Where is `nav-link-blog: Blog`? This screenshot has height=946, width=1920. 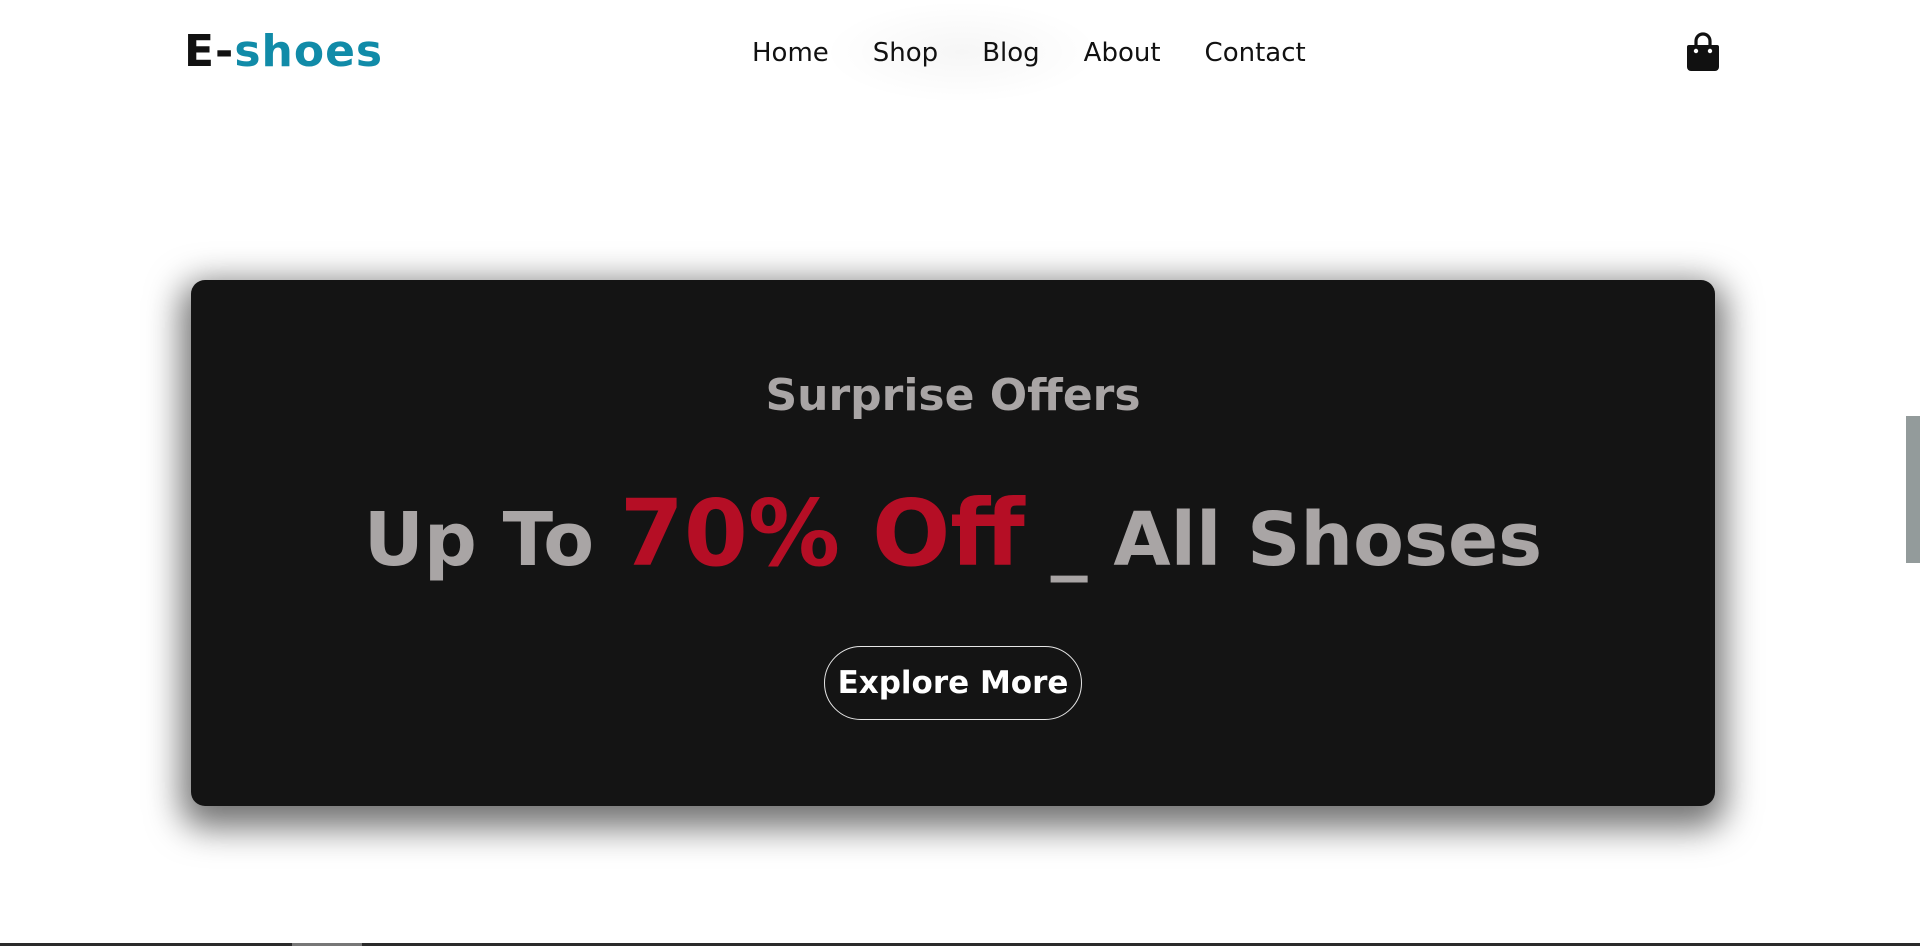
nav-link-blog: Blog is located at coordinates (1010, 53).